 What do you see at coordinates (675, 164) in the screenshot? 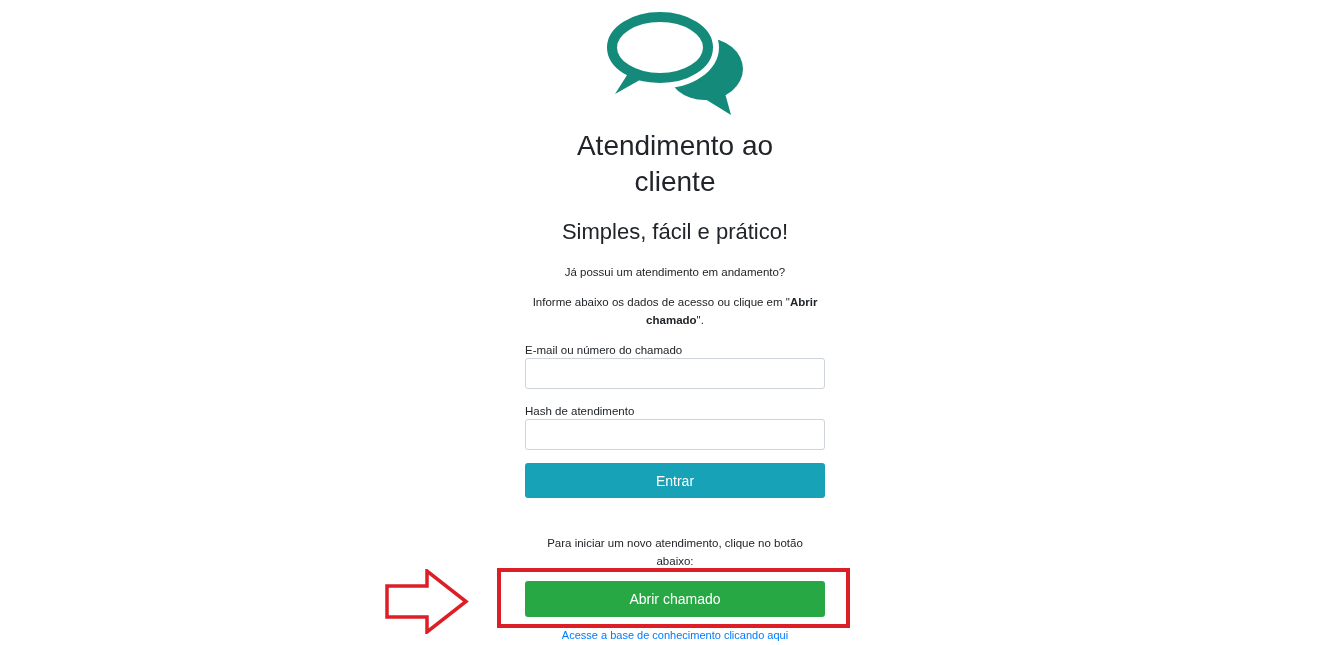
I see `page-title: Atendimento ao cliente` at bounding box center [675, 164].